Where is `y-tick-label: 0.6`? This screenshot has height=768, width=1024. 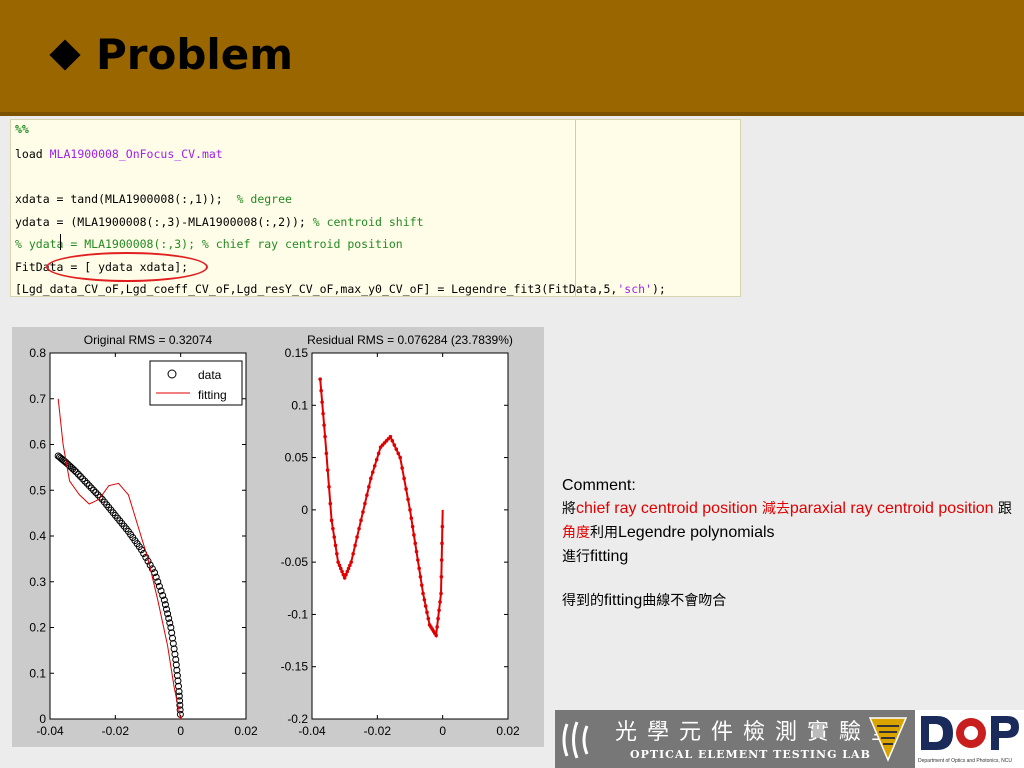
y-tick-label: 0.6 is located at coordinates (37, 445).